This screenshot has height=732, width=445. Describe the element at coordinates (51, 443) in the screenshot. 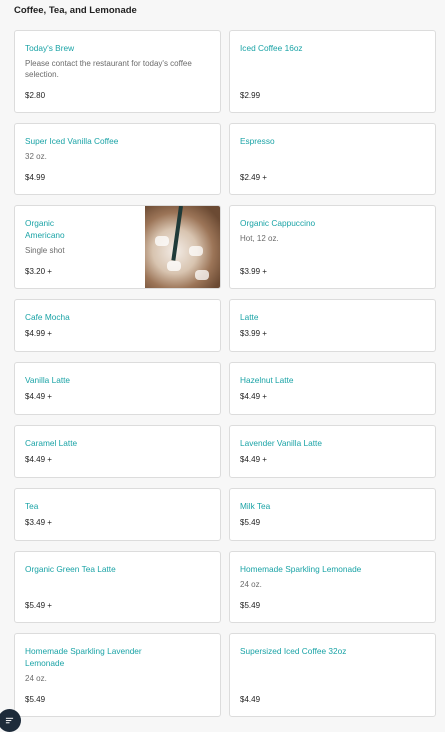

I see `item-name: Caramel Latte` at that location.